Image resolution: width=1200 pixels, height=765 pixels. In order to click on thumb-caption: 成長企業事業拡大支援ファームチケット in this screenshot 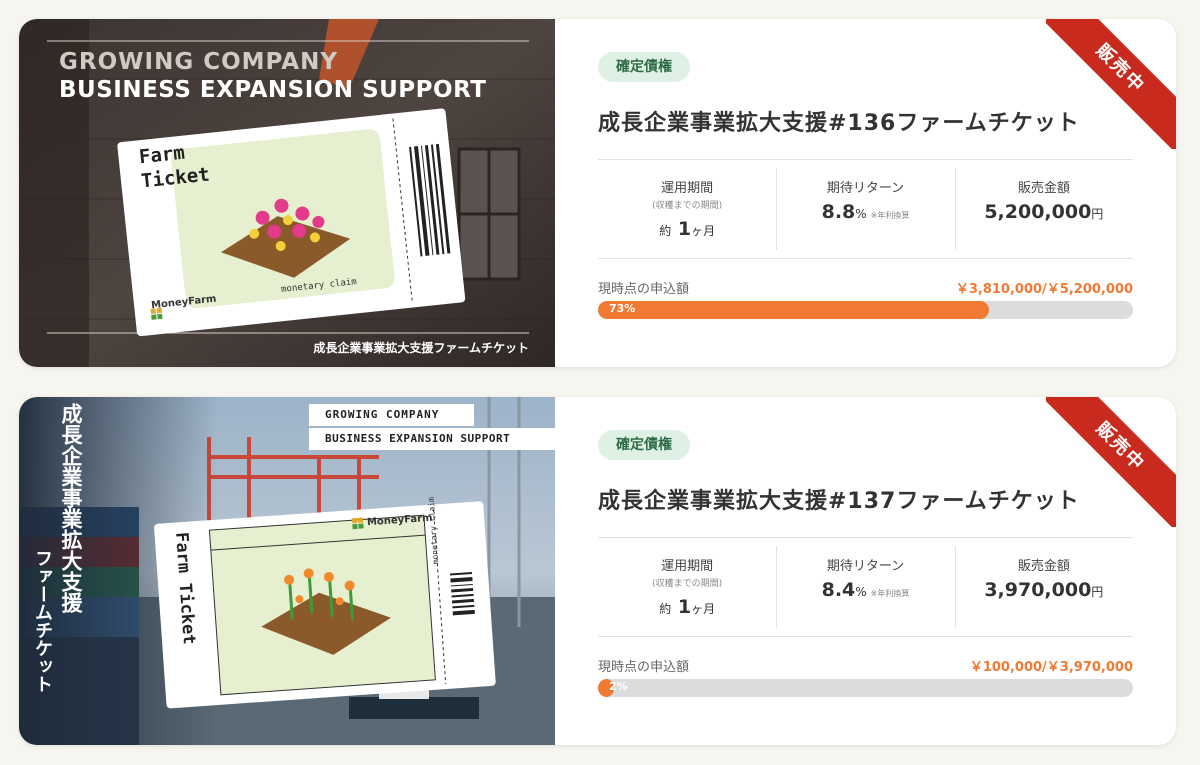, I will do `click(421, 348)`.